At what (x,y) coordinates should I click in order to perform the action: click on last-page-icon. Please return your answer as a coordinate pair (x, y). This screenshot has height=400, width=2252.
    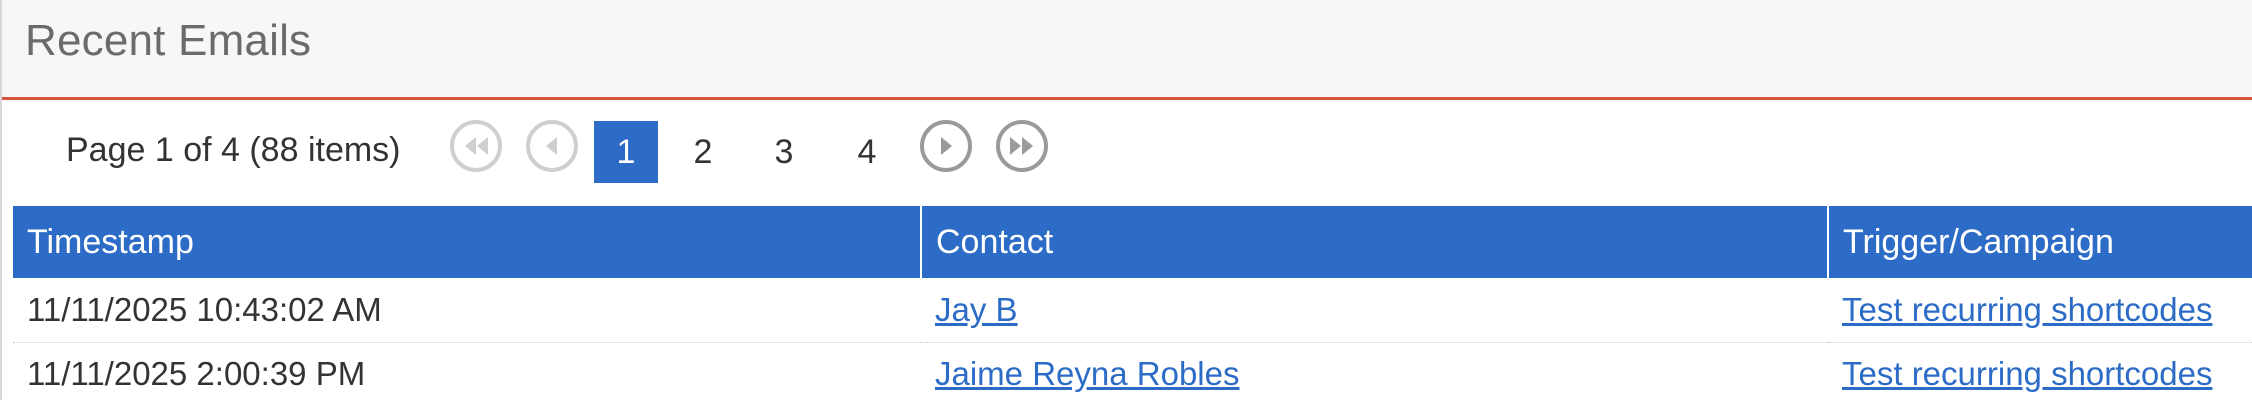
    Looking at the image, I should click on (1022, 146).